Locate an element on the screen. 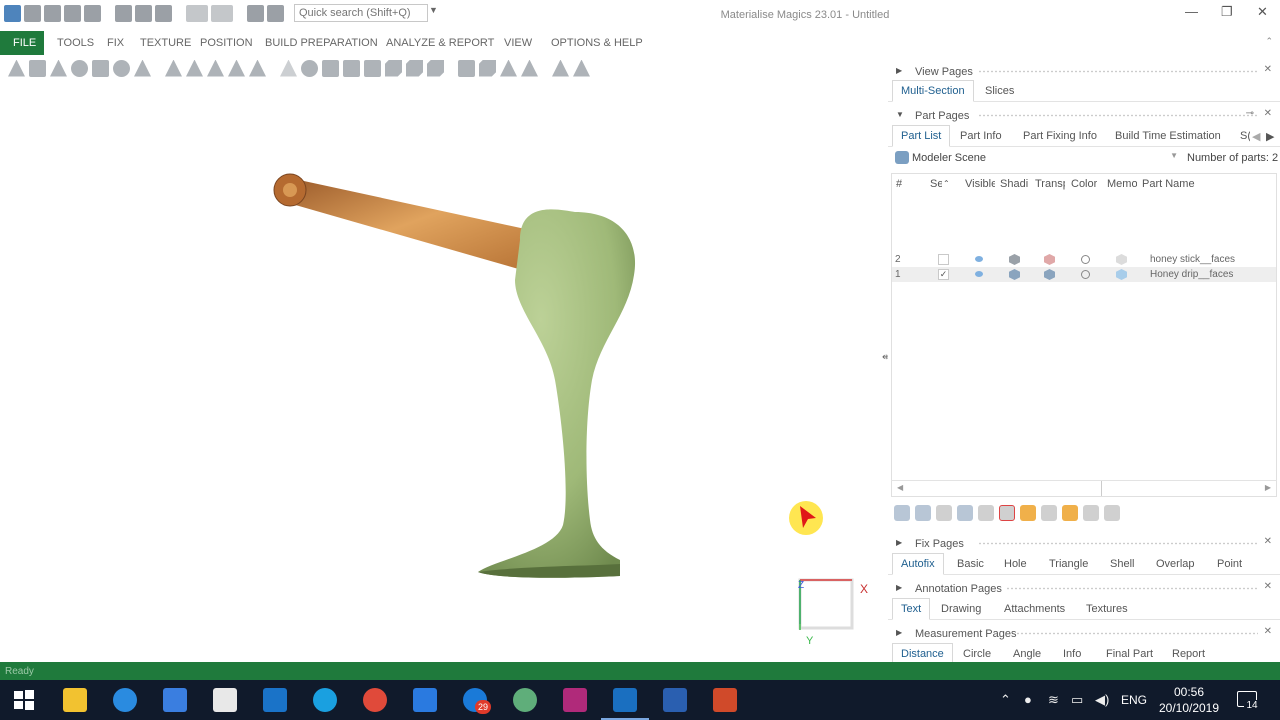 The height and width of the screenshot is (720, 1280). skype-business-icon: 29 is located at coordinates (477, 701).